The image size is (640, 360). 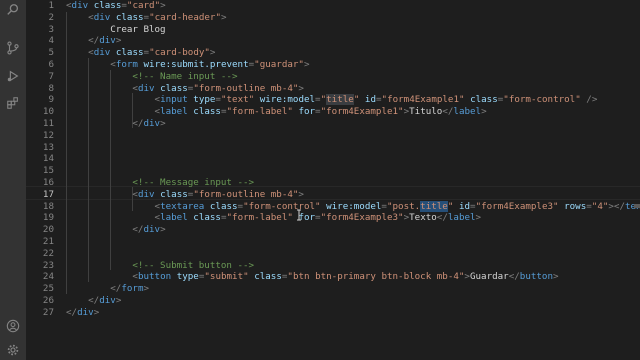 I want to click on code-token: input, so click(x=174, y=100).